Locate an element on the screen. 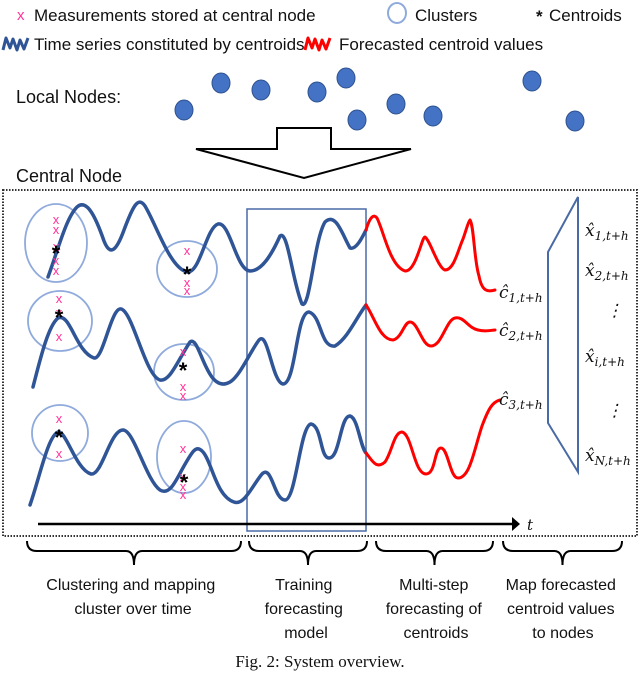 Image resolution: width=640 pixels, height=675 pixels. down-arrow-icon is located at coordinates (303, 153).